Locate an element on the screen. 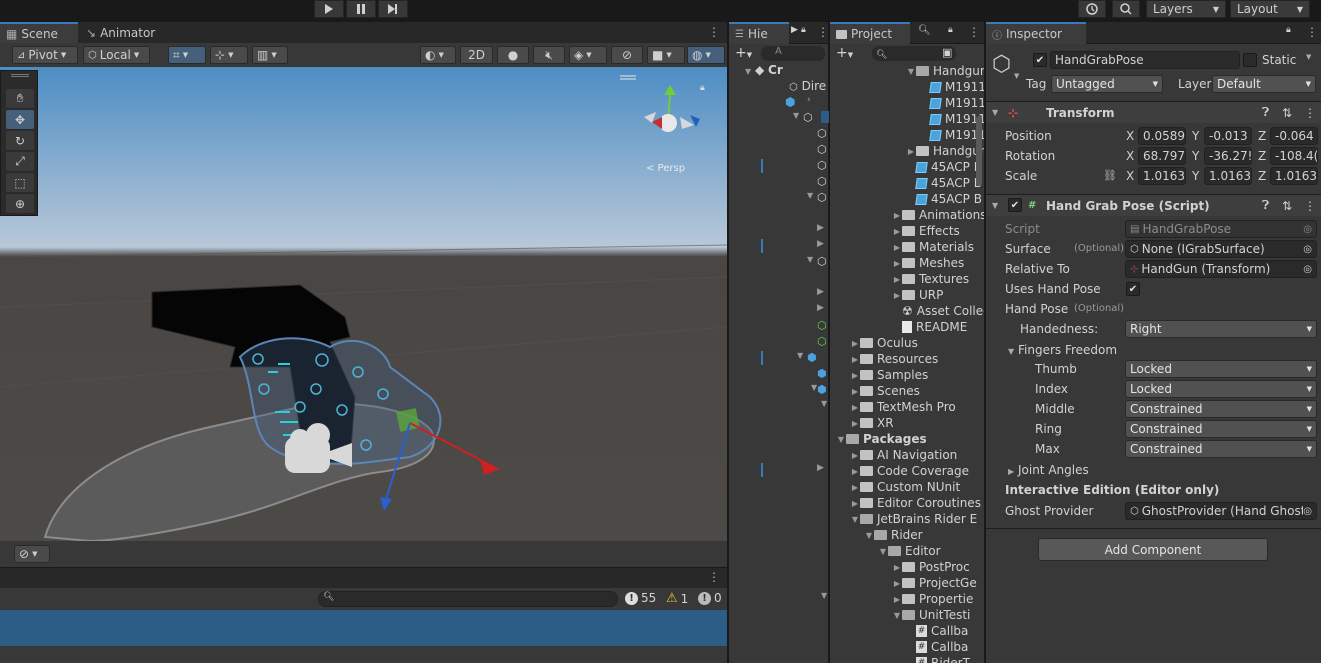 This screenshot has height=663, width=1321. ruler-button: ▥ ▼ is located at coordinates (270, 55).